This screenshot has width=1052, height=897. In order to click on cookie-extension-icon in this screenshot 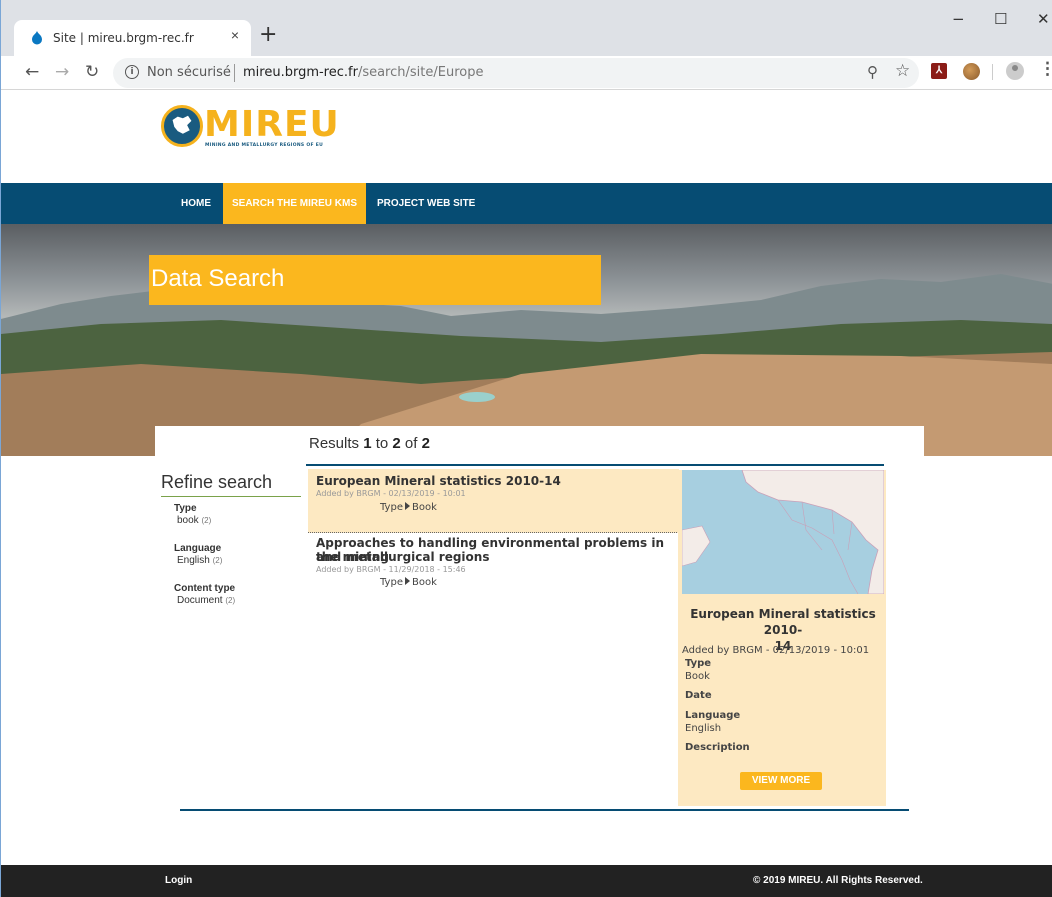, I will do `click(971, 71)`.